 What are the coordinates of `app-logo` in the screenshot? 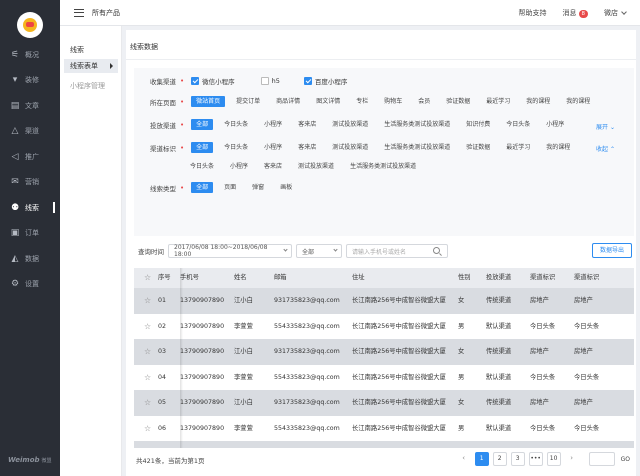 It's located at (30, 25).